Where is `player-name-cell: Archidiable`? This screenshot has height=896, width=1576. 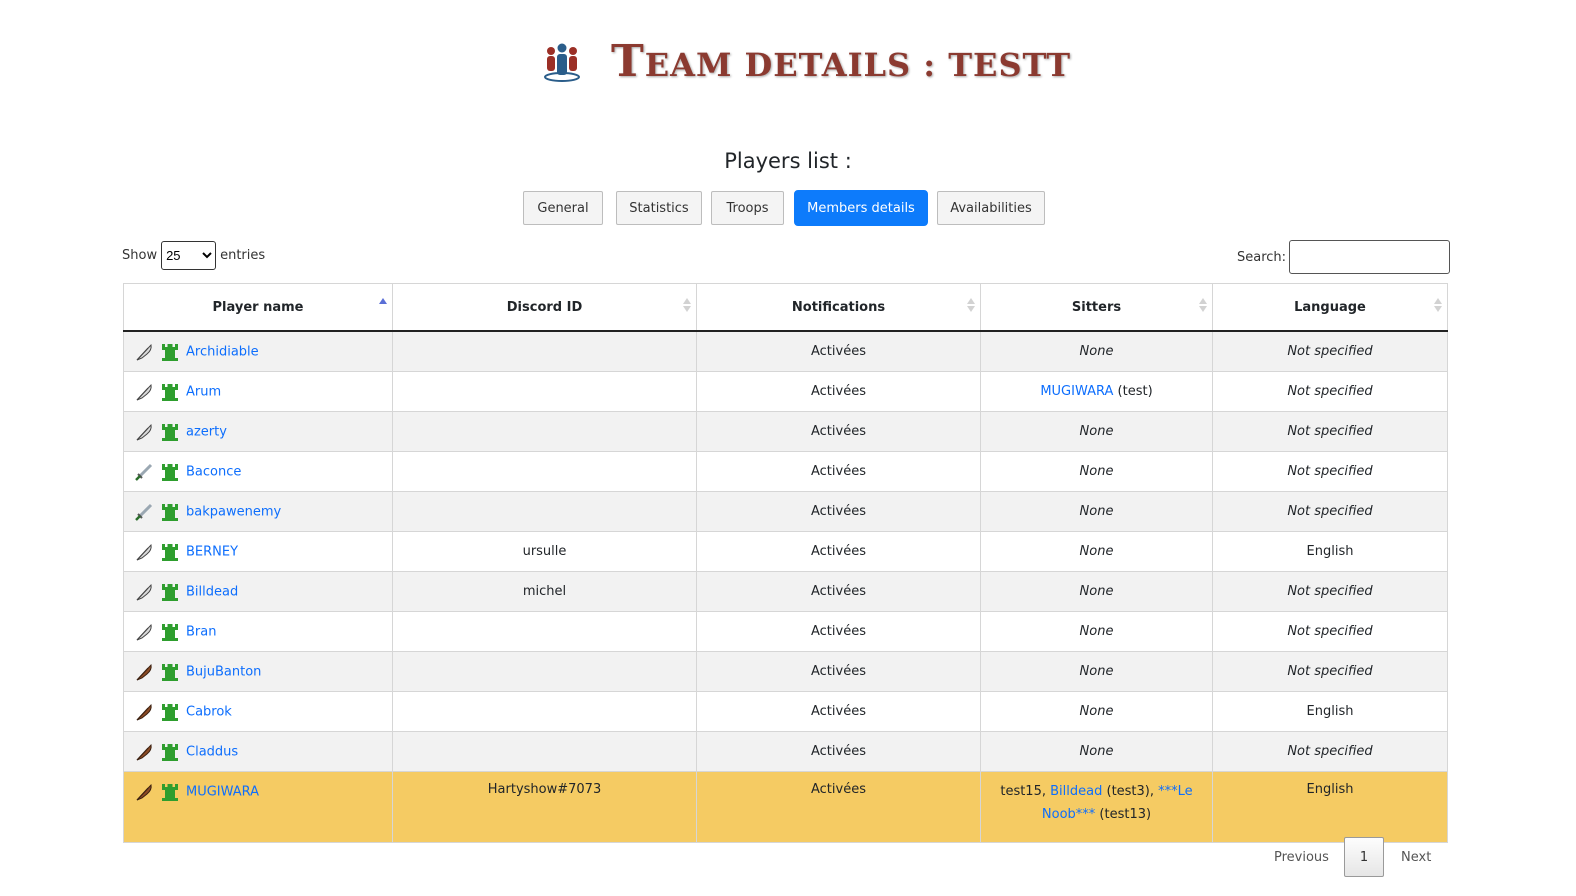
player-name-cell: Archidiable is located at coordinates (258, 351).